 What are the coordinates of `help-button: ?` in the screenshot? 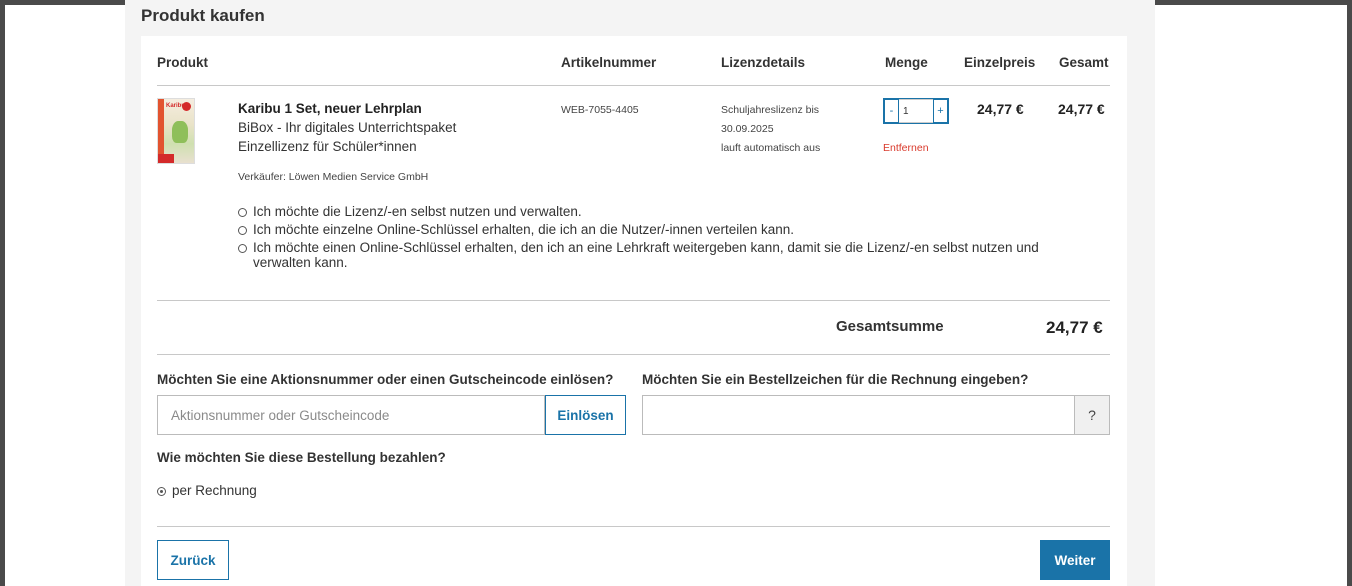 It's located at (1092, 415).